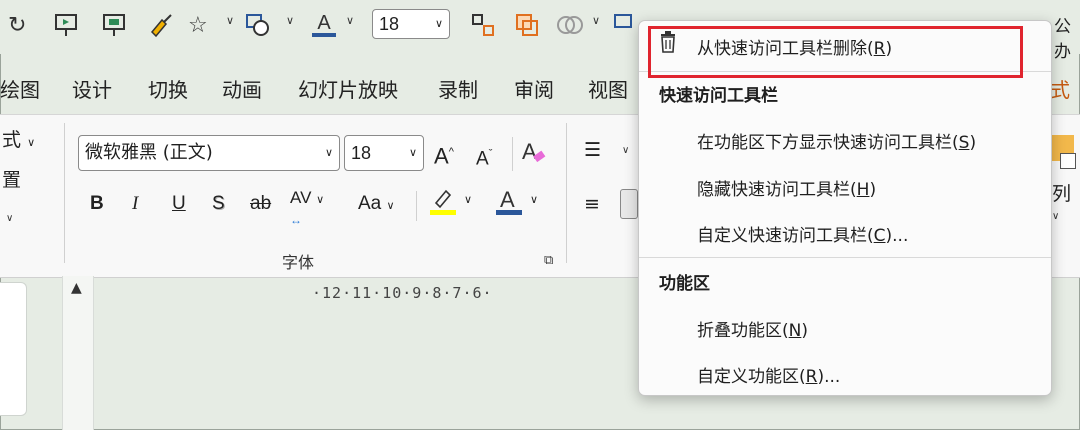 This screenshot has width=1080, height=430. Describe the element at coordinates (260, 204) in the screenshot. I see `strikethrough-button: ab` at that location.